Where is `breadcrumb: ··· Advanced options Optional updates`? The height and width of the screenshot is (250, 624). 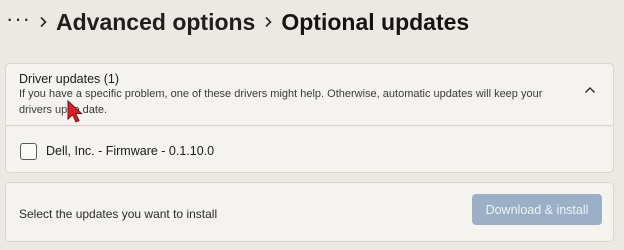 breadcrumb: ··· Advanced options Optional updates is located at coordinates (237, 22).